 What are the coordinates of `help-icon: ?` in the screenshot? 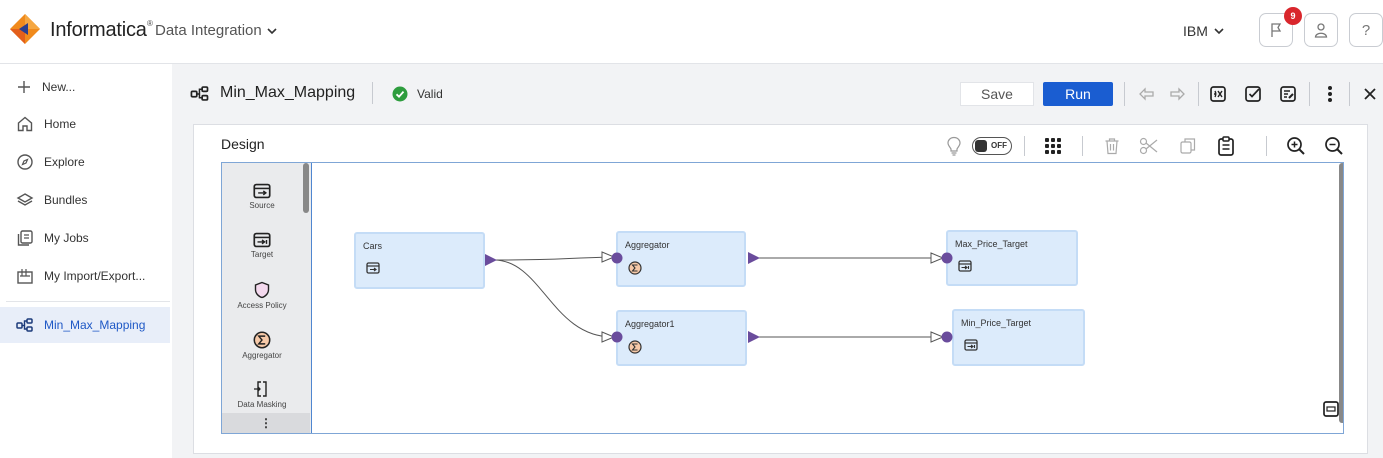 It's located at (1366, 30).